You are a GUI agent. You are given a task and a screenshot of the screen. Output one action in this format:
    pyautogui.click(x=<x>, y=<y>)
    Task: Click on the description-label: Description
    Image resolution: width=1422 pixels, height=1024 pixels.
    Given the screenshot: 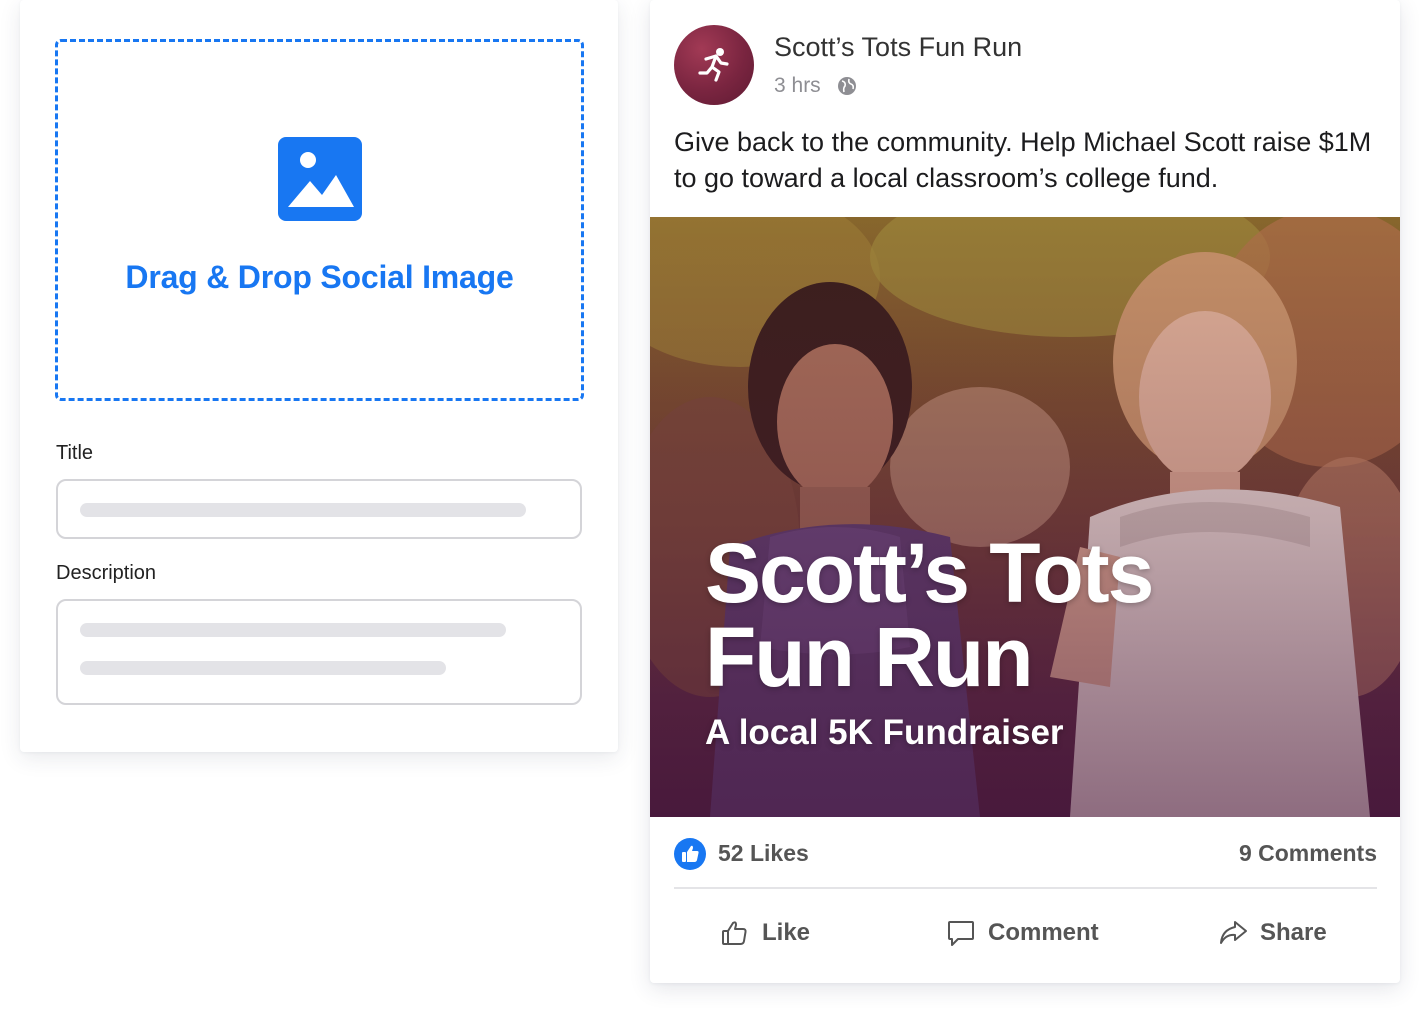 What is the action you would take?
    pyautogui.click(x=106, y=573)
    